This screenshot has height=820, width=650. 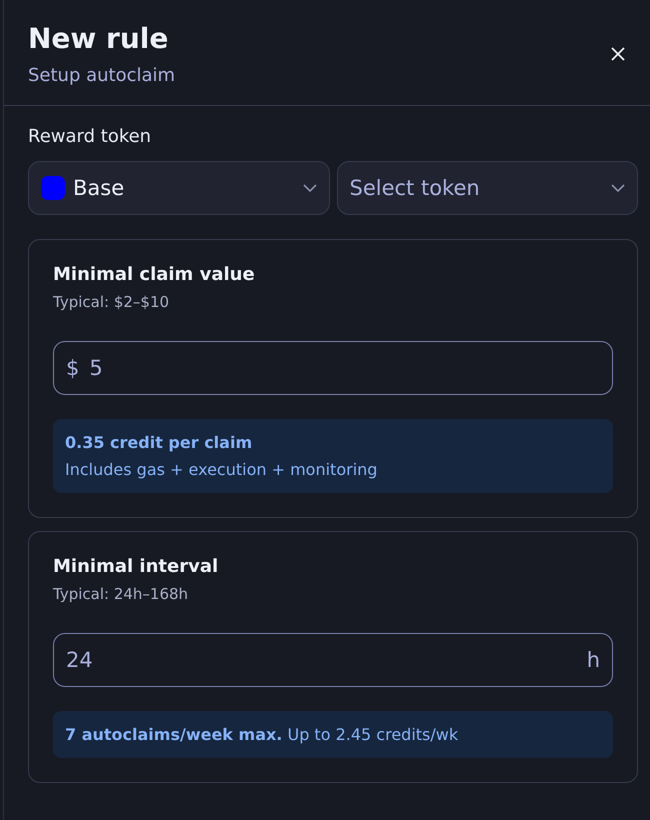 I want to click on note-text: 7 autoclaims/week max. Up to 2.45 credits/wk, so click(x=262, y=734).